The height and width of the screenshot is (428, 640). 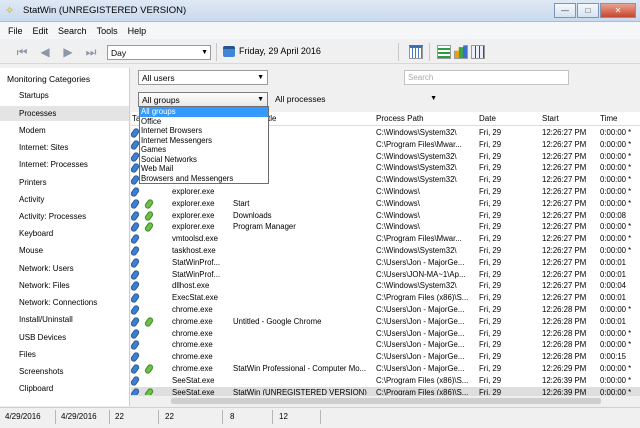 I want to click on sidebar-item-printers: Printers, so click(x=74, y=182).